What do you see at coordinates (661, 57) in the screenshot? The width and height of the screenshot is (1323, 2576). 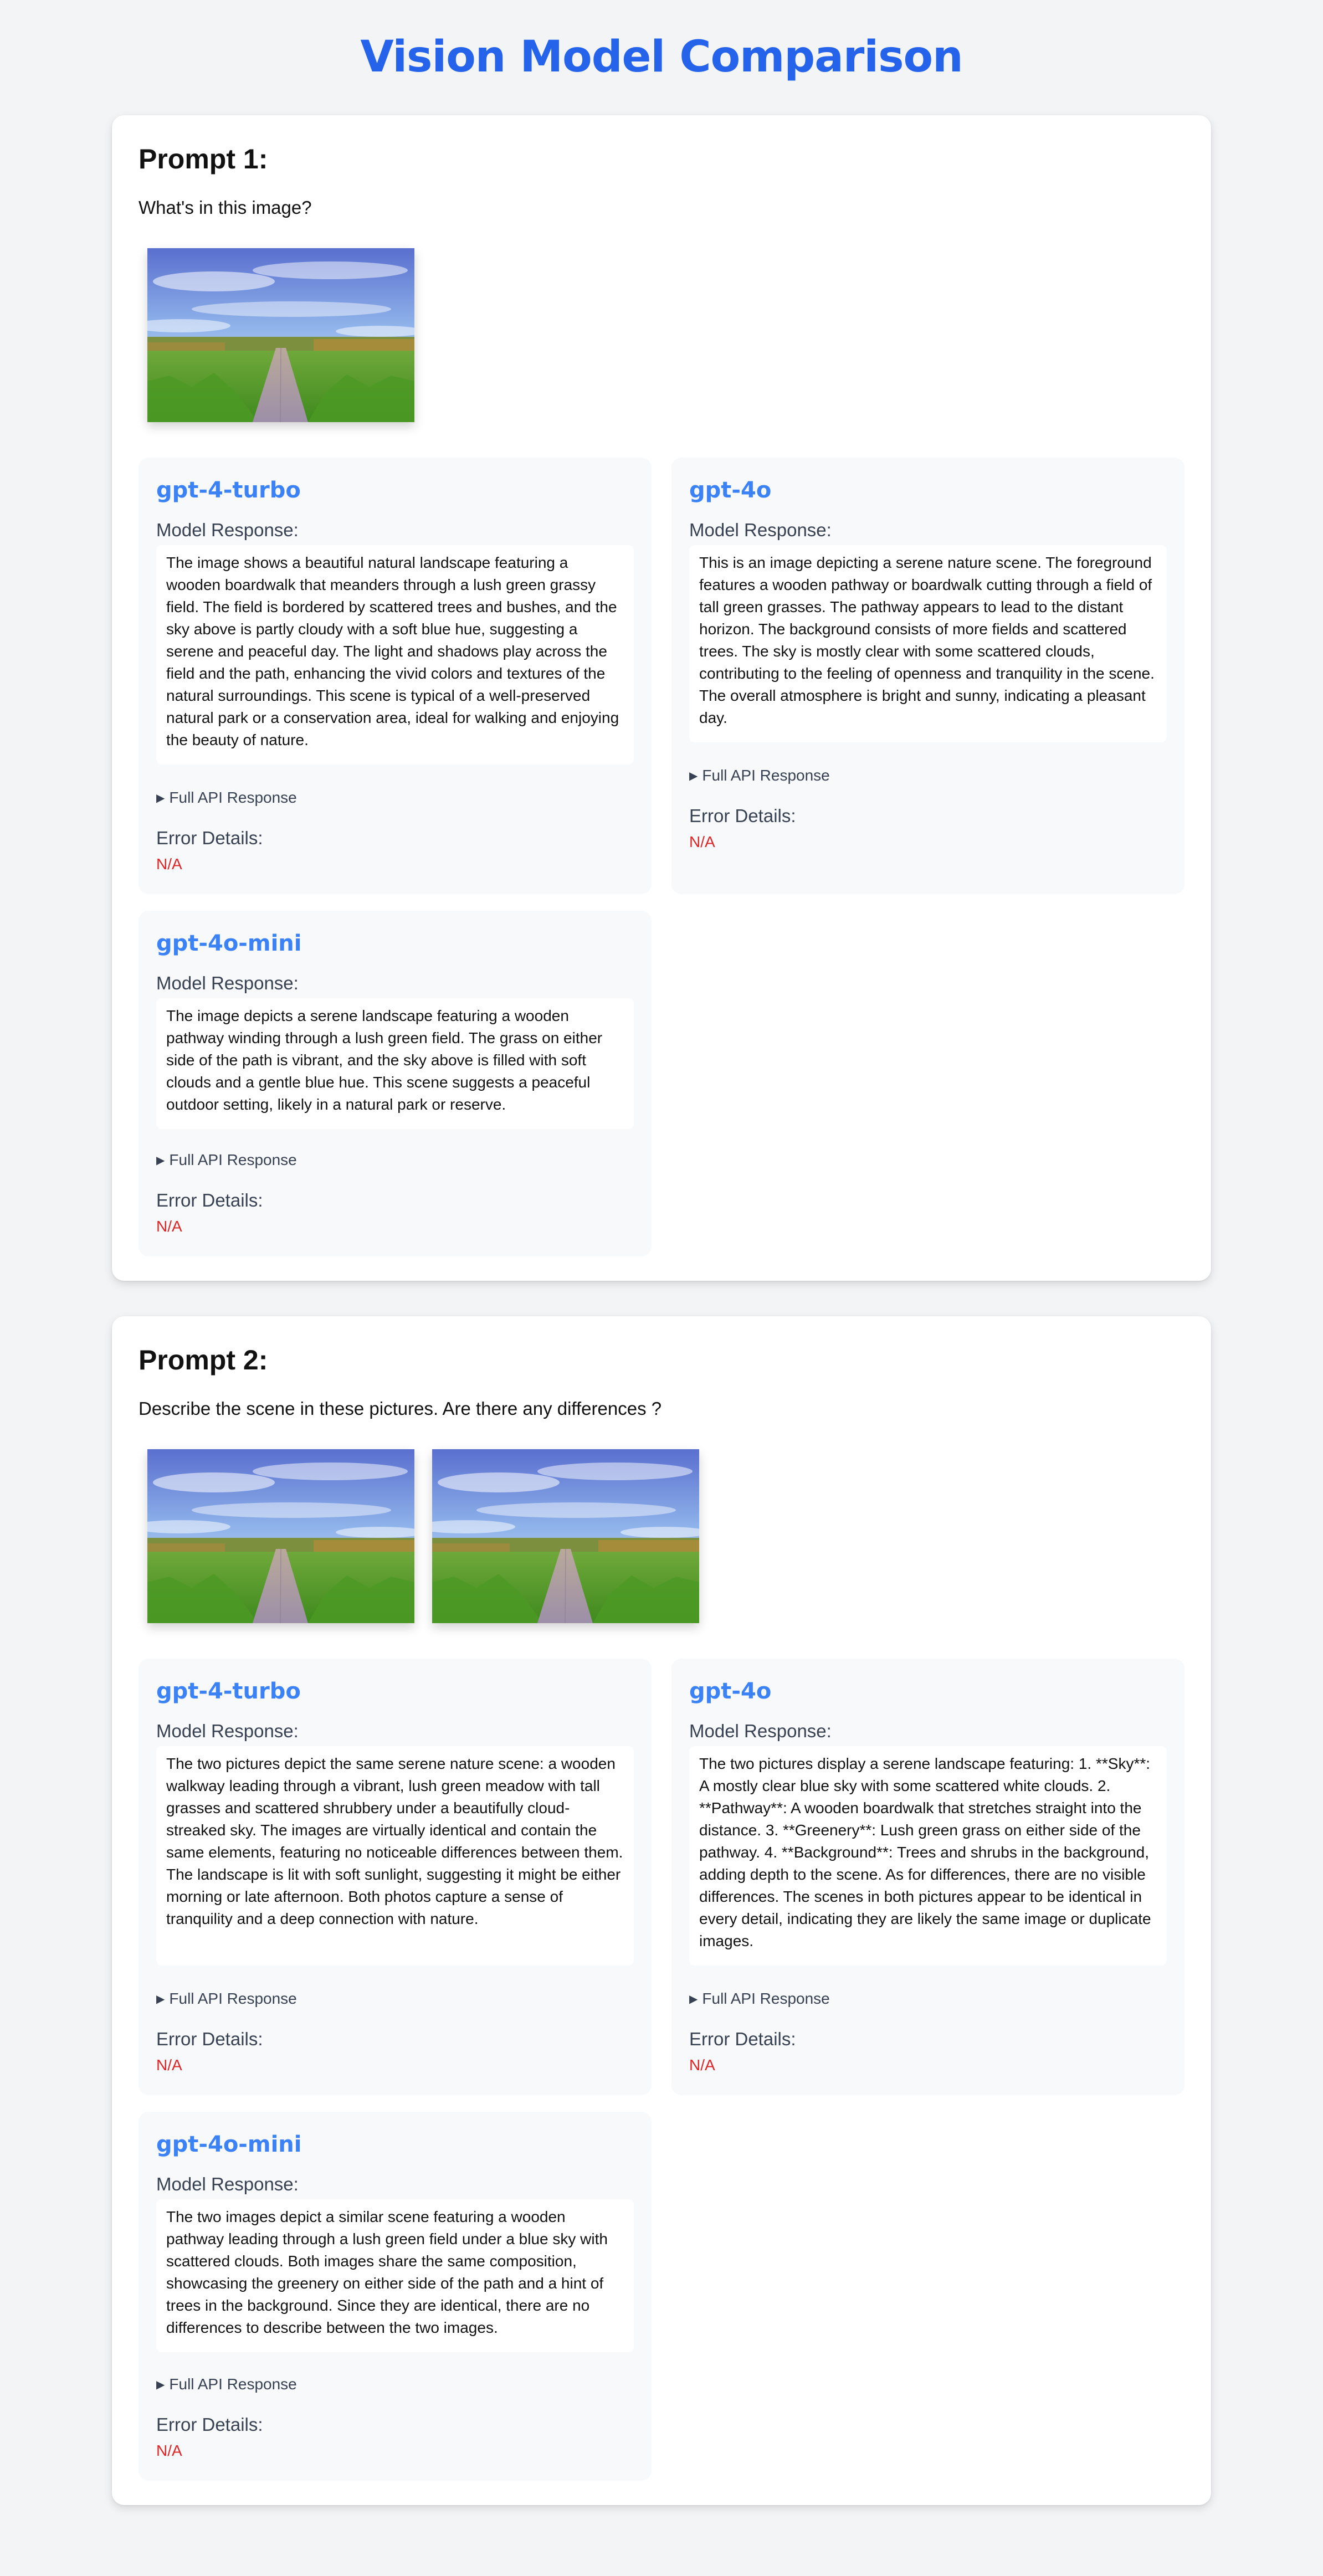 I see `page-title: Vision Model Comparison` at bounding box center [661, 57].